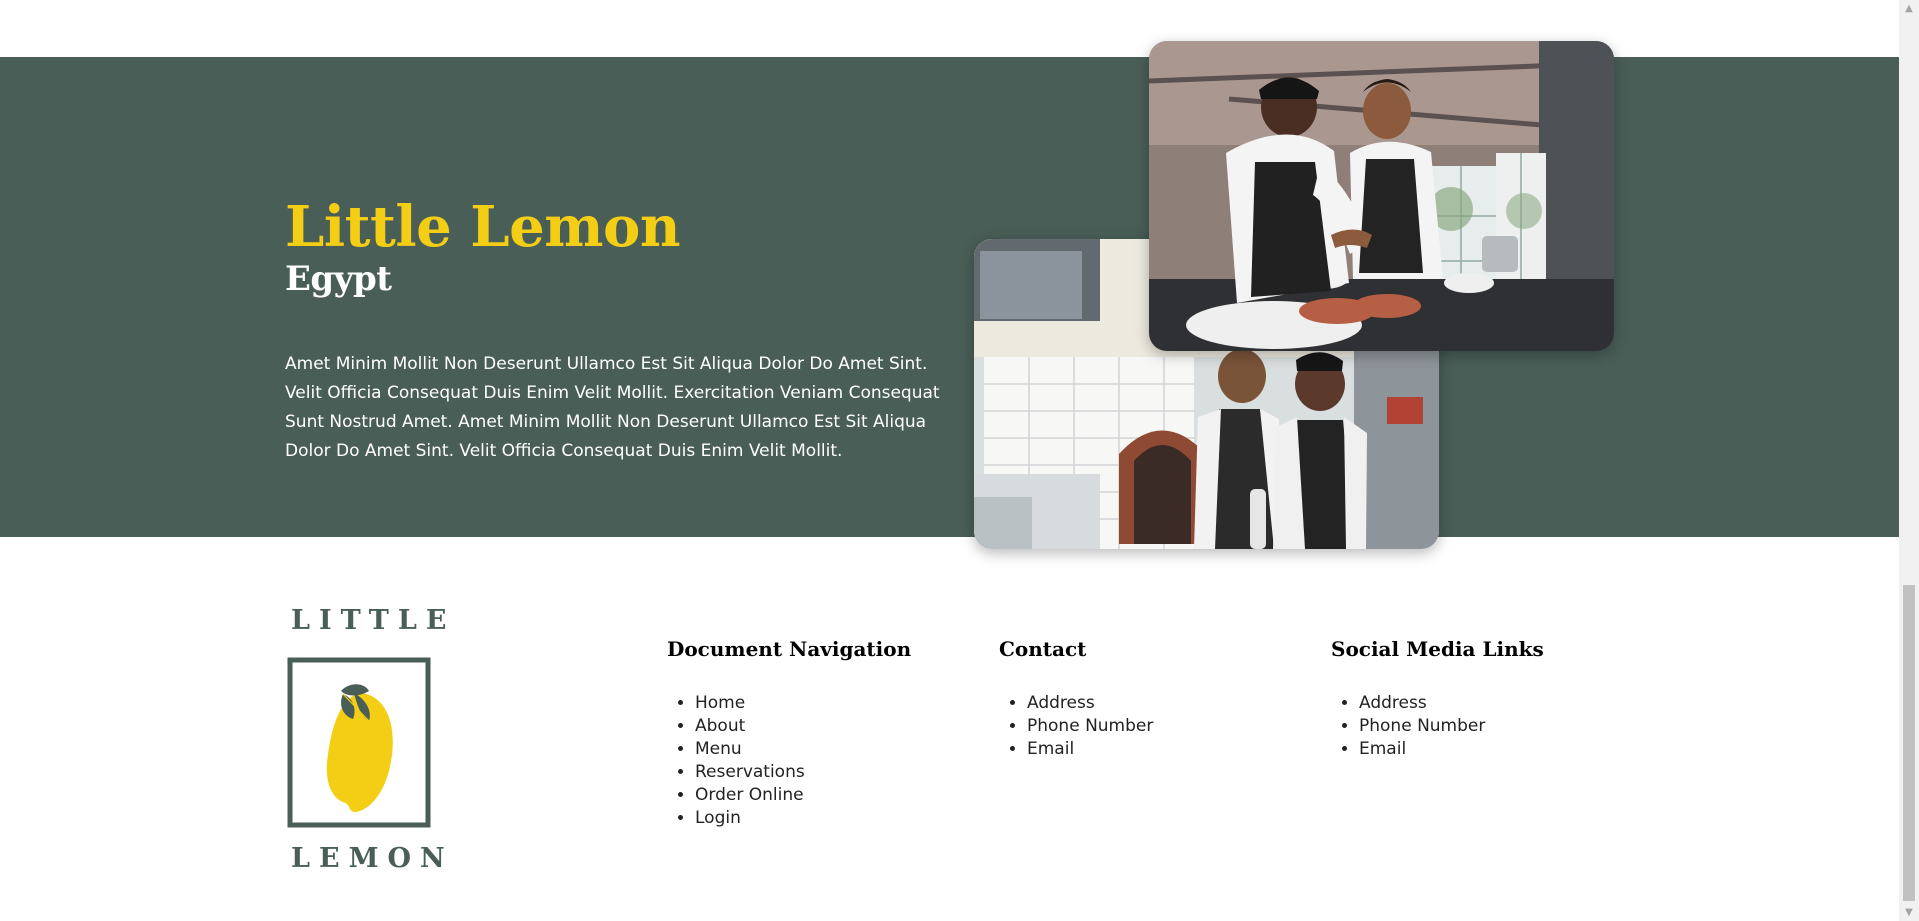  Describe the element at coordinates (750, 772) in the screenshot. I see `nav-link-reservations: Reservations` at that location.